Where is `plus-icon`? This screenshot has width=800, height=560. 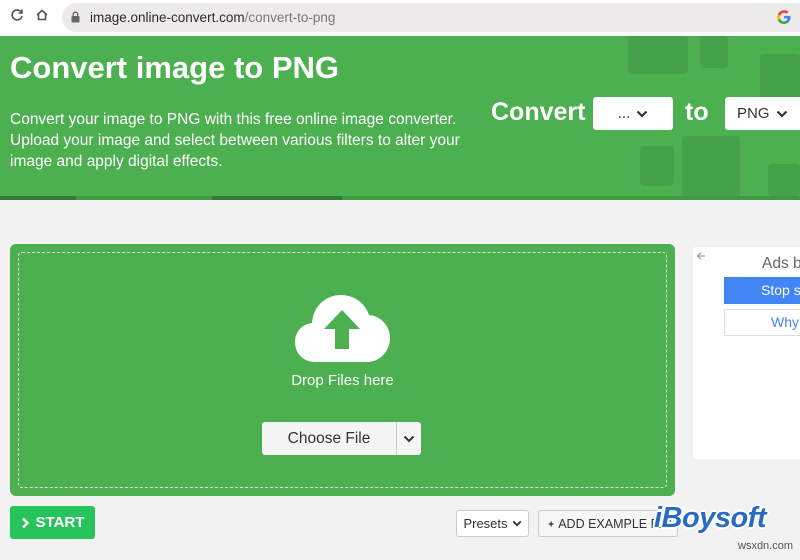 plus-icon is located at coordinates (551, 523).